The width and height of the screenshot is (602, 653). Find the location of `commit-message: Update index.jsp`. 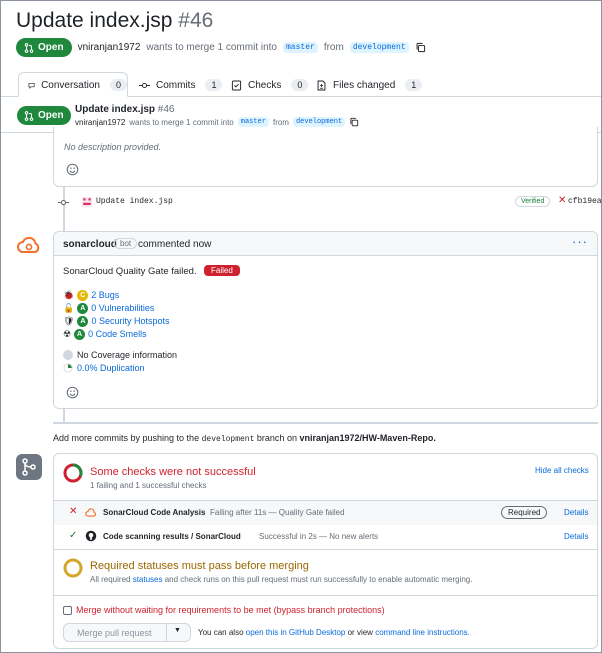

commit-message: Update index.jsp is located at coordinates (134, 201).